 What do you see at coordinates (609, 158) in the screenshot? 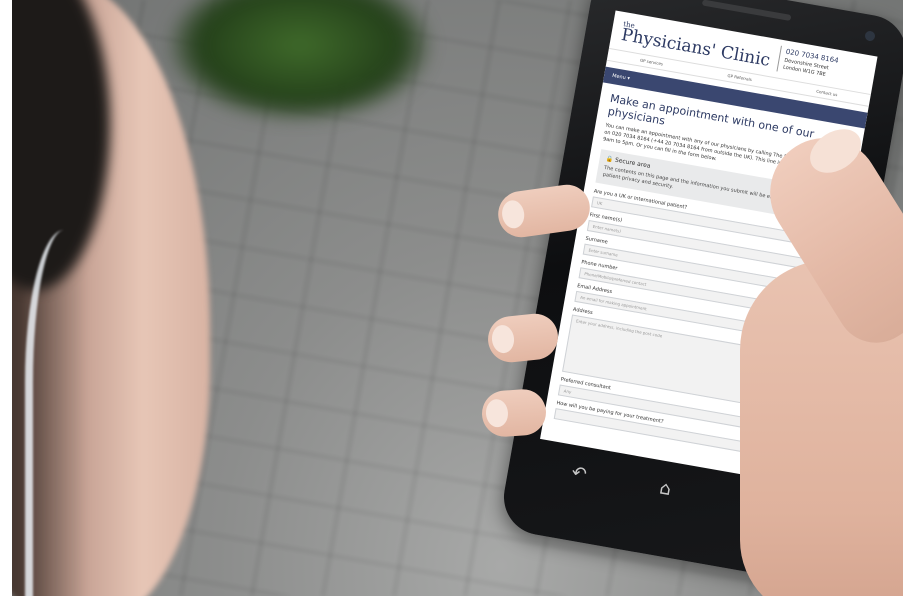
I see `lock-icon: 🔒` at bounding box center [609, 158].